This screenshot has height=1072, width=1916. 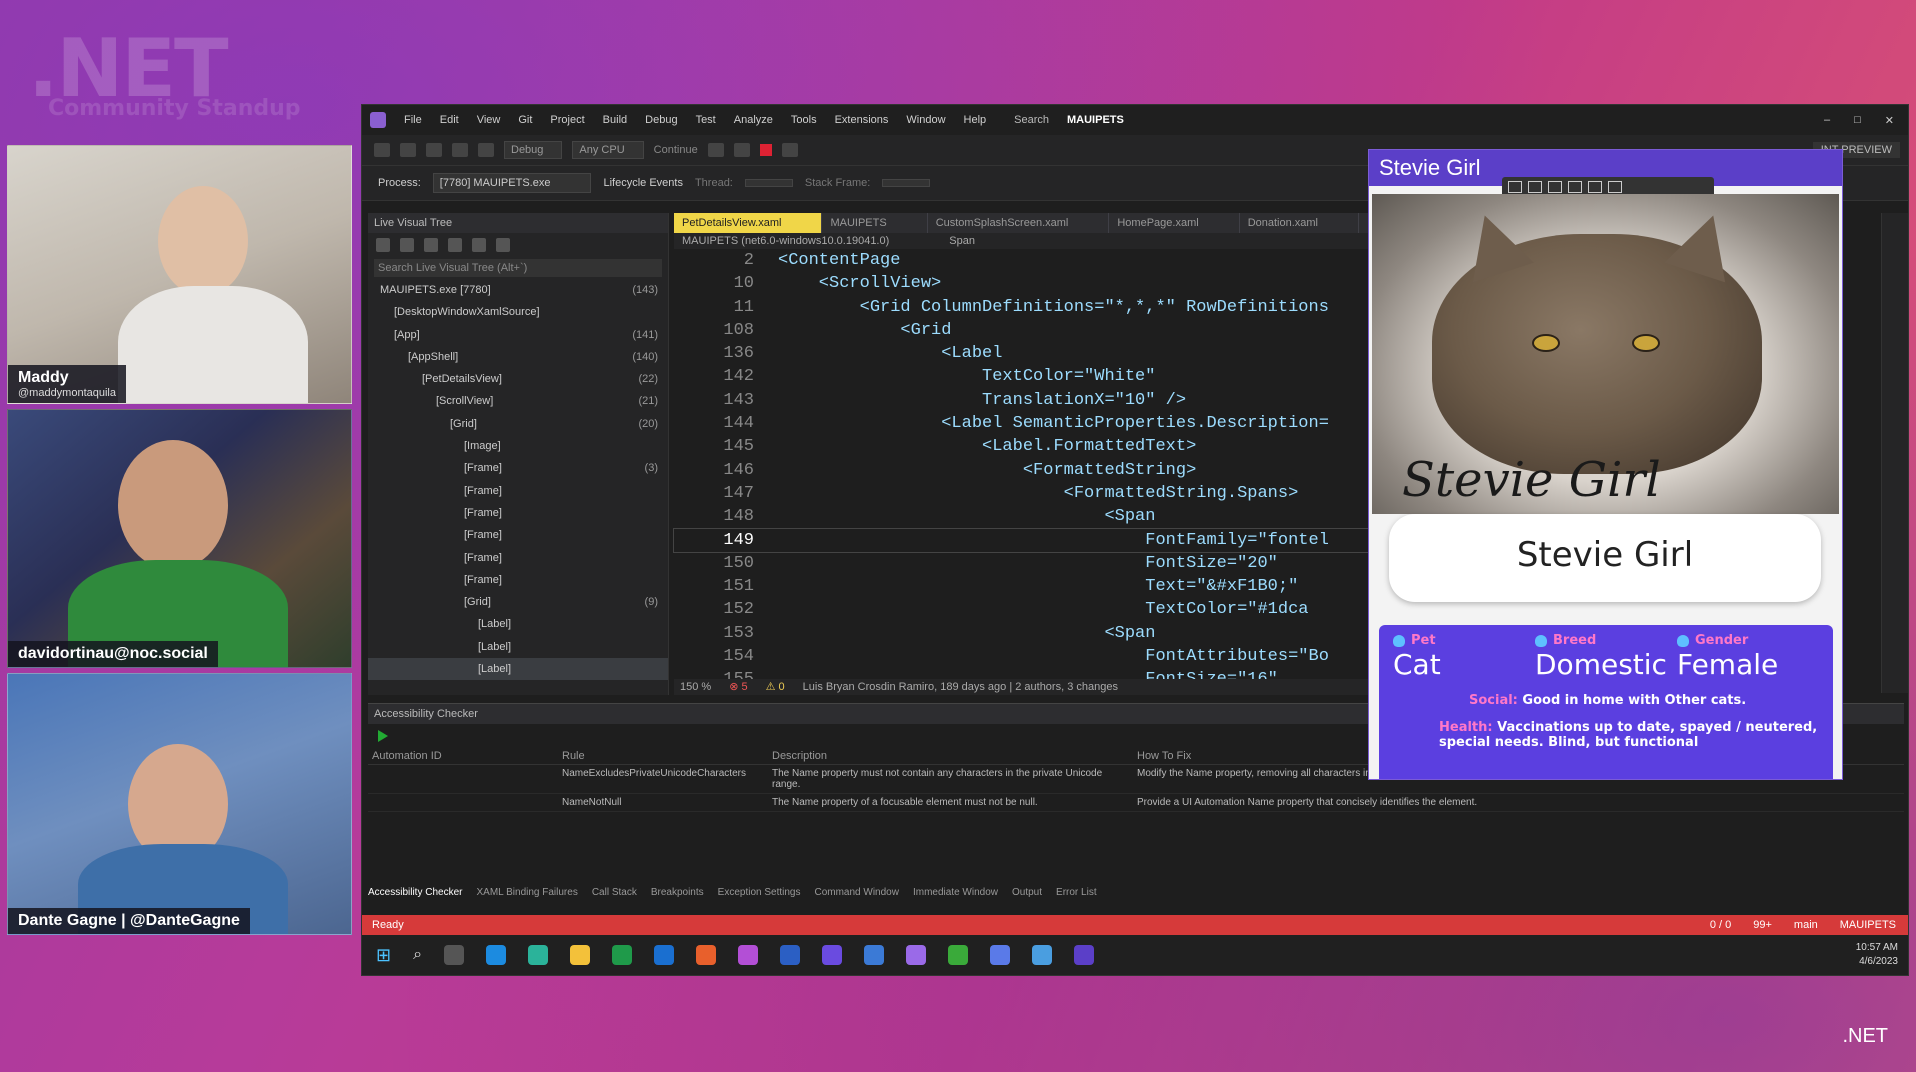 What do you see at coordinates (715, 150) in the screenshot?
I see `hot-reload-button` at bounding box center [715, 150].